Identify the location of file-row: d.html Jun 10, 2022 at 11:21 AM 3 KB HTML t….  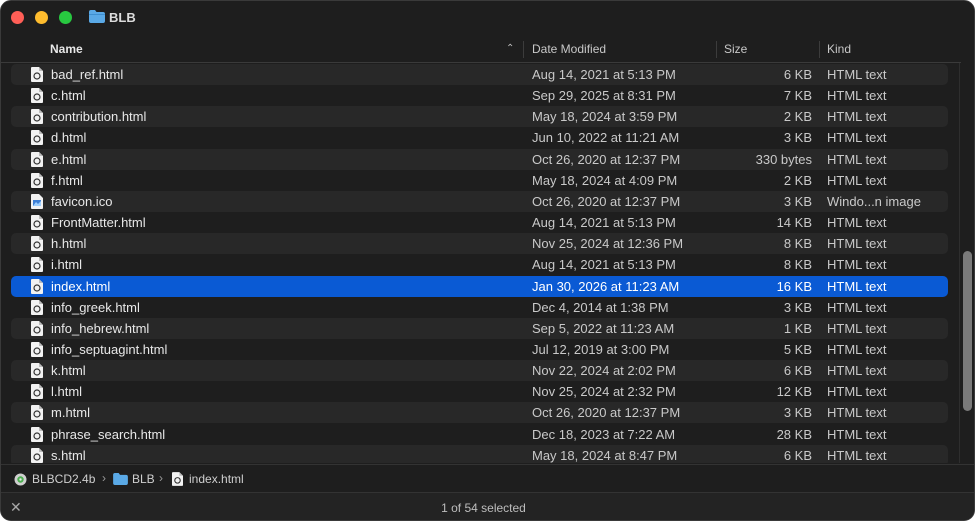
(479, 137).